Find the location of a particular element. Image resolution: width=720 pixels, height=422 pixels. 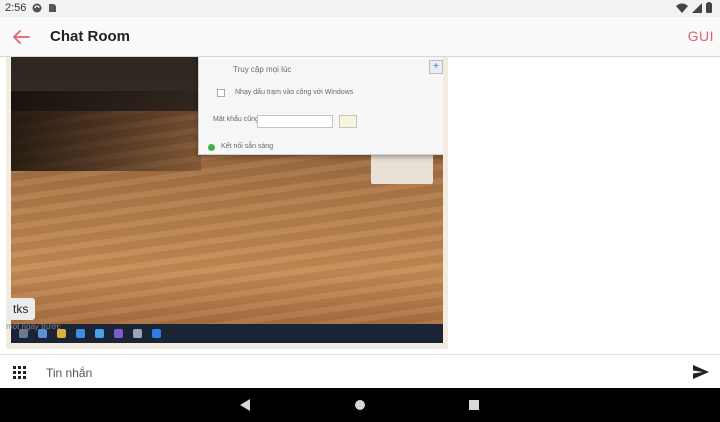

send-action-button: GUI is located at coordinates (701, 36).